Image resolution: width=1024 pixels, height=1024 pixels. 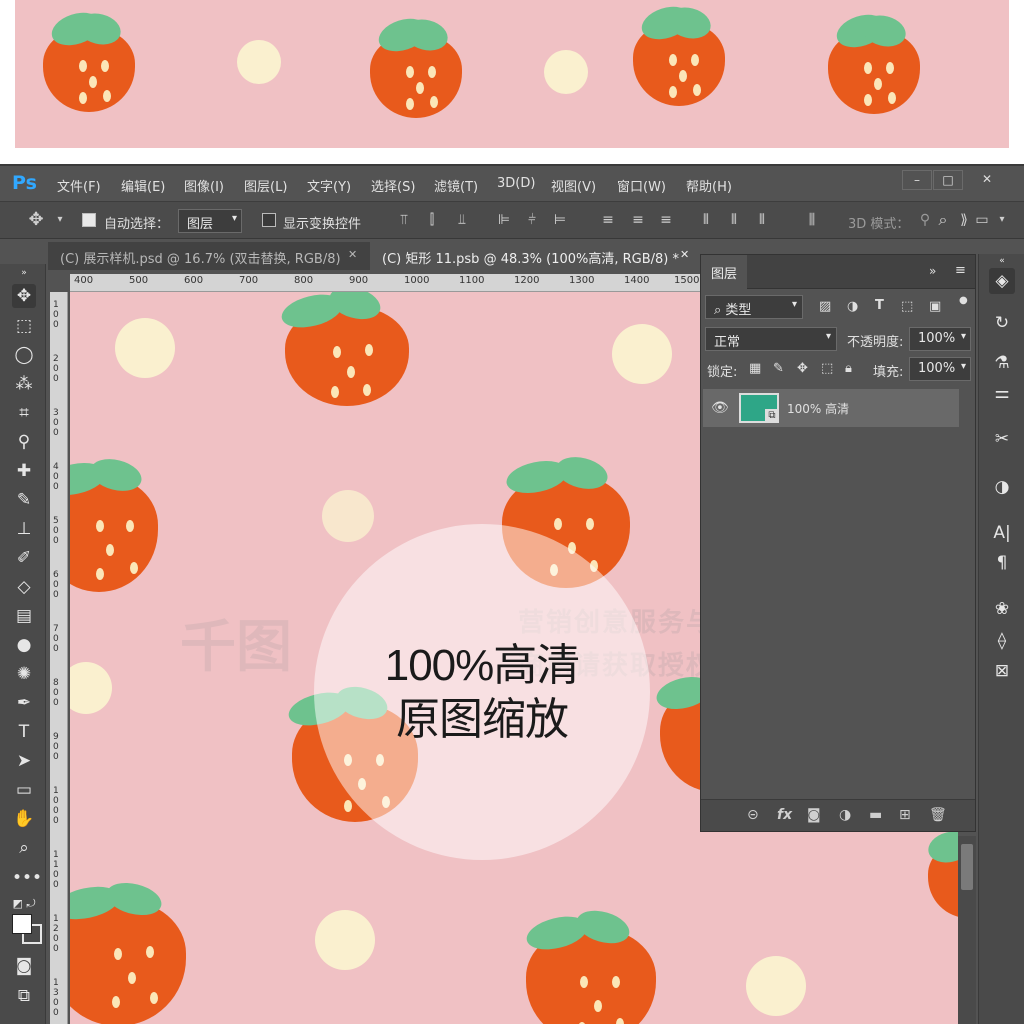 I want to click on crop-tool-icon: ⌗, so click(x=24, y=413).